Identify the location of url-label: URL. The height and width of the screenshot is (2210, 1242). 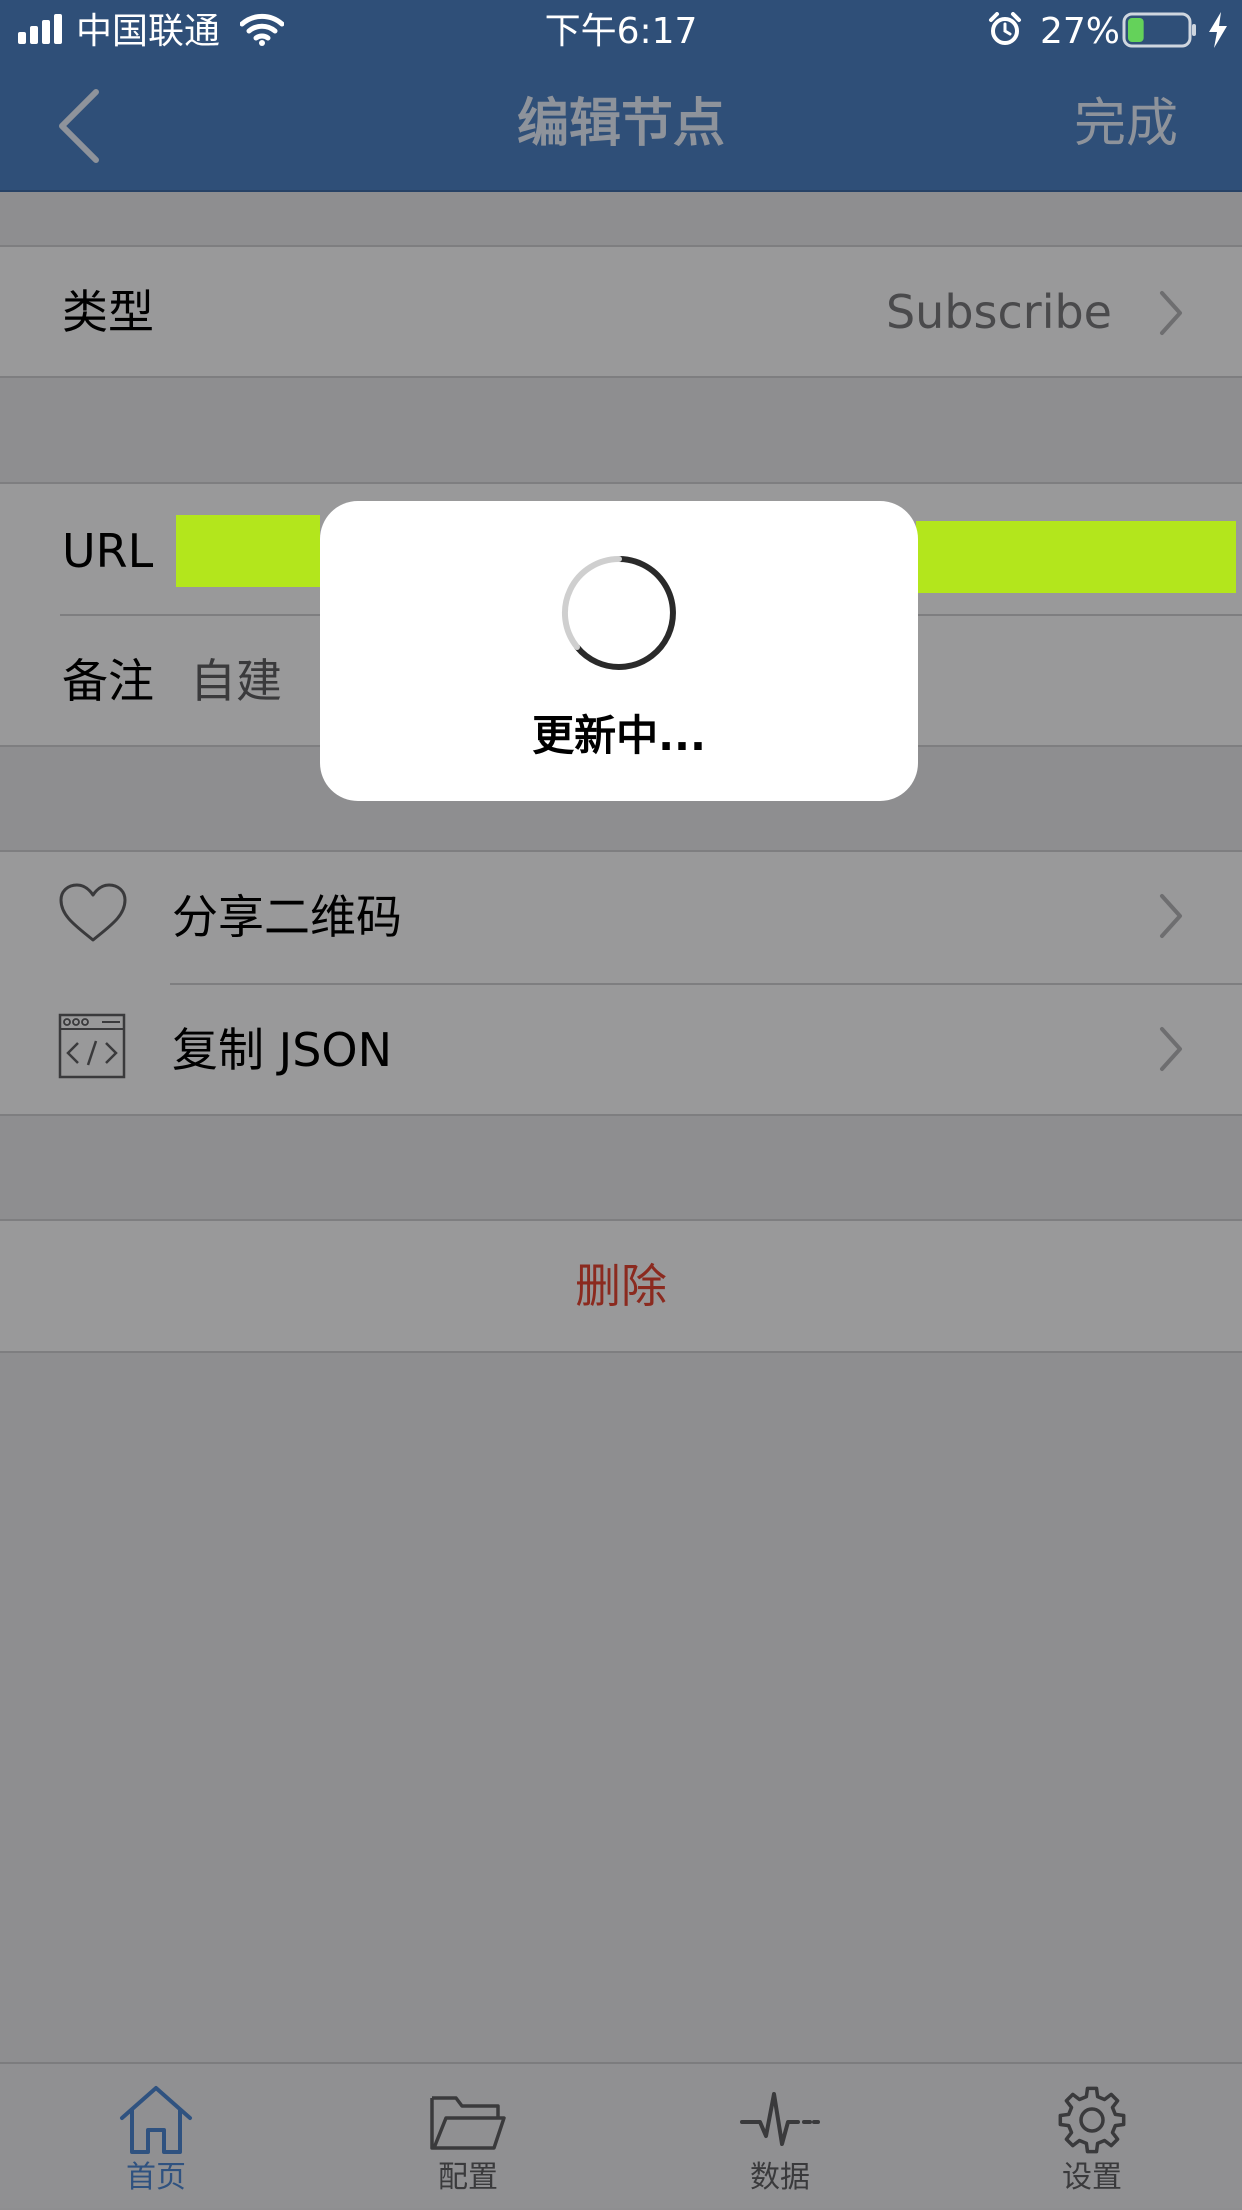
(108, 551).